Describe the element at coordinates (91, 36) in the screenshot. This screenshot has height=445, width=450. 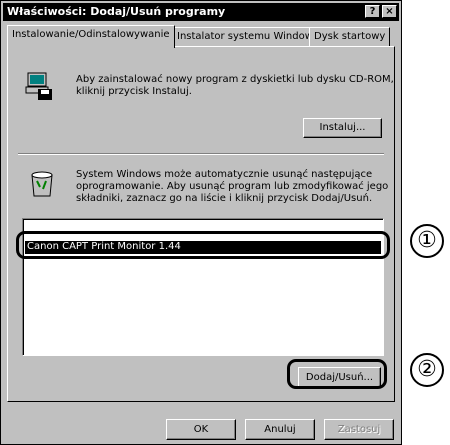
I see `tab-install-uninstall: Instalowanie/Odinstalowywanie` at that location.